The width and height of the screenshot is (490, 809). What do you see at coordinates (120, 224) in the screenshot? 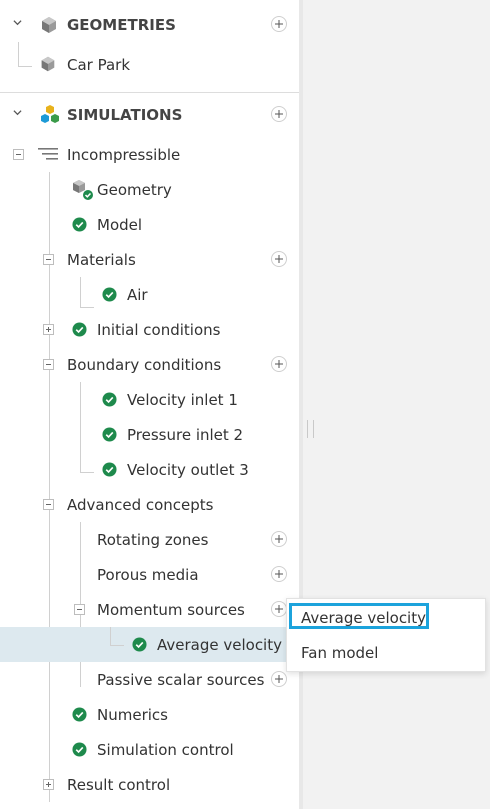
I see `tree-item-label: Model` at bounding box center [120, 224].